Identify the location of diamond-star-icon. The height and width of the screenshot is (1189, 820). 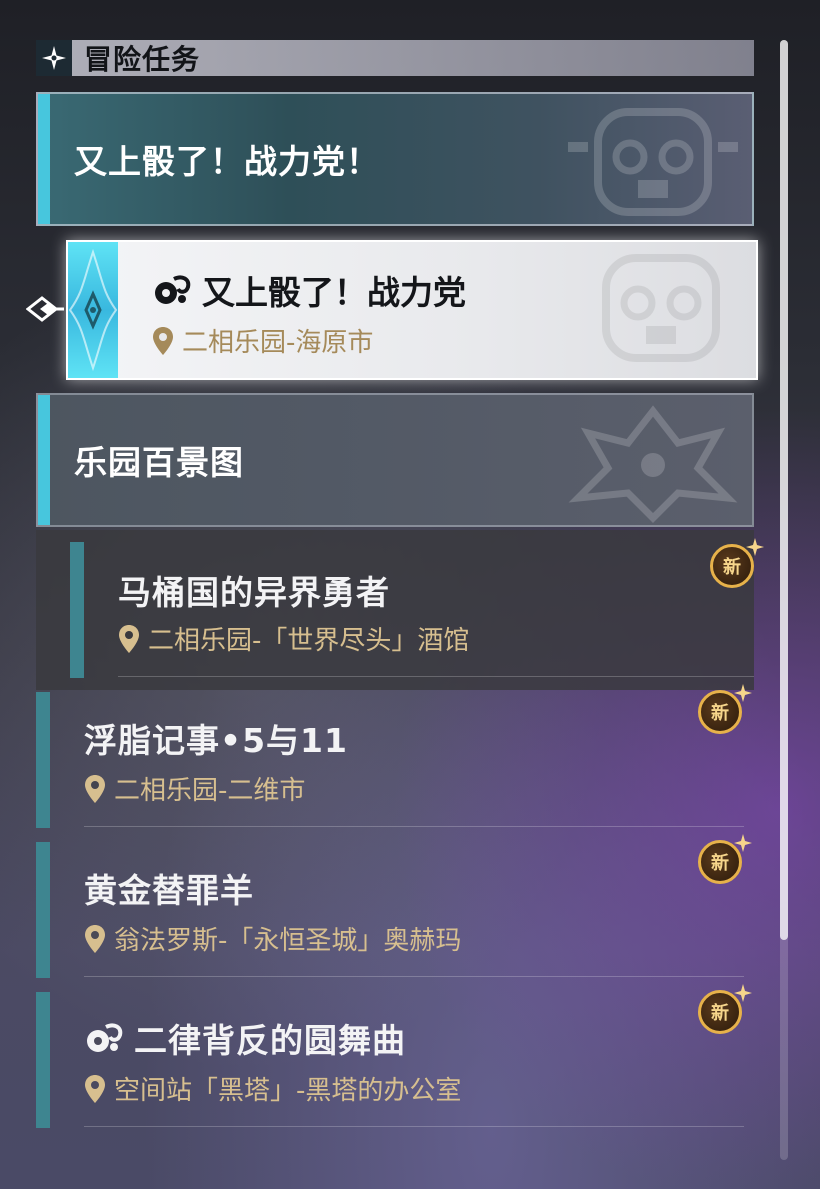
(93, 310).